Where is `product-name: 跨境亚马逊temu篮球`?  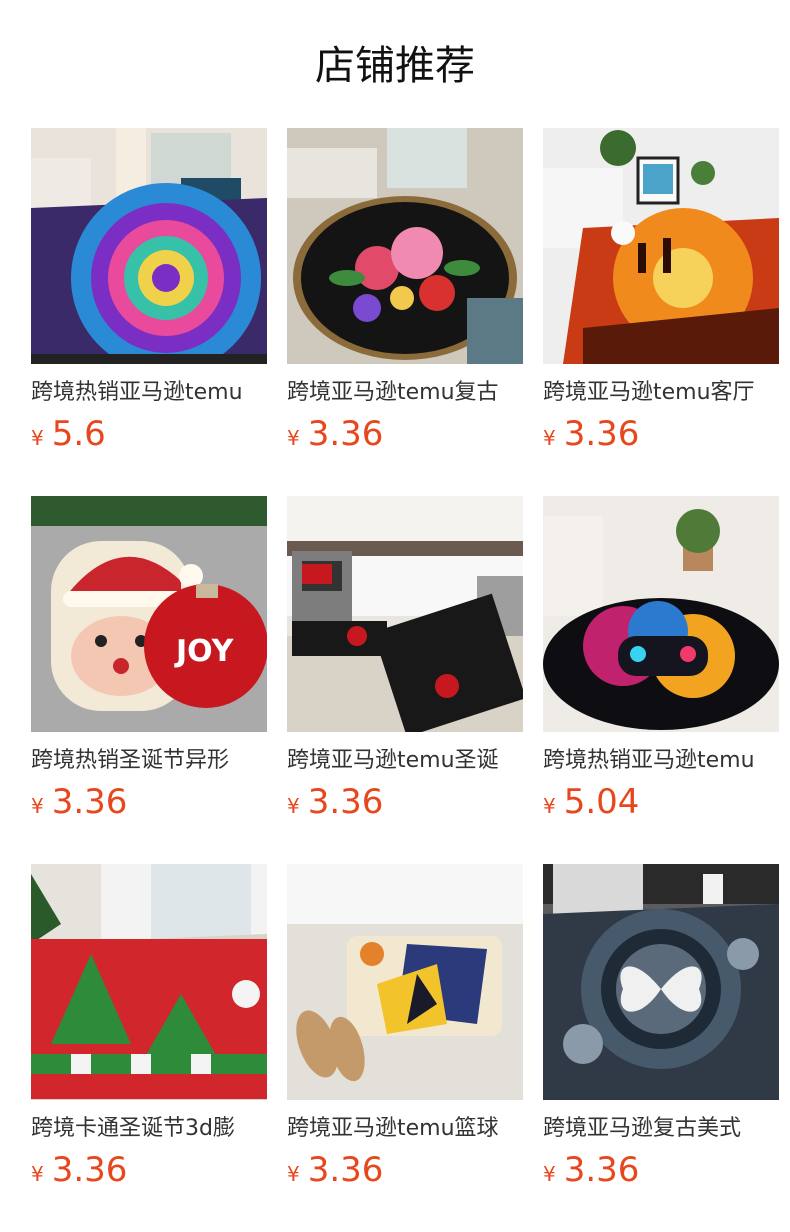
product-name: 跨境亚马逊temu篮球 is located at coordinates (405, 1129).